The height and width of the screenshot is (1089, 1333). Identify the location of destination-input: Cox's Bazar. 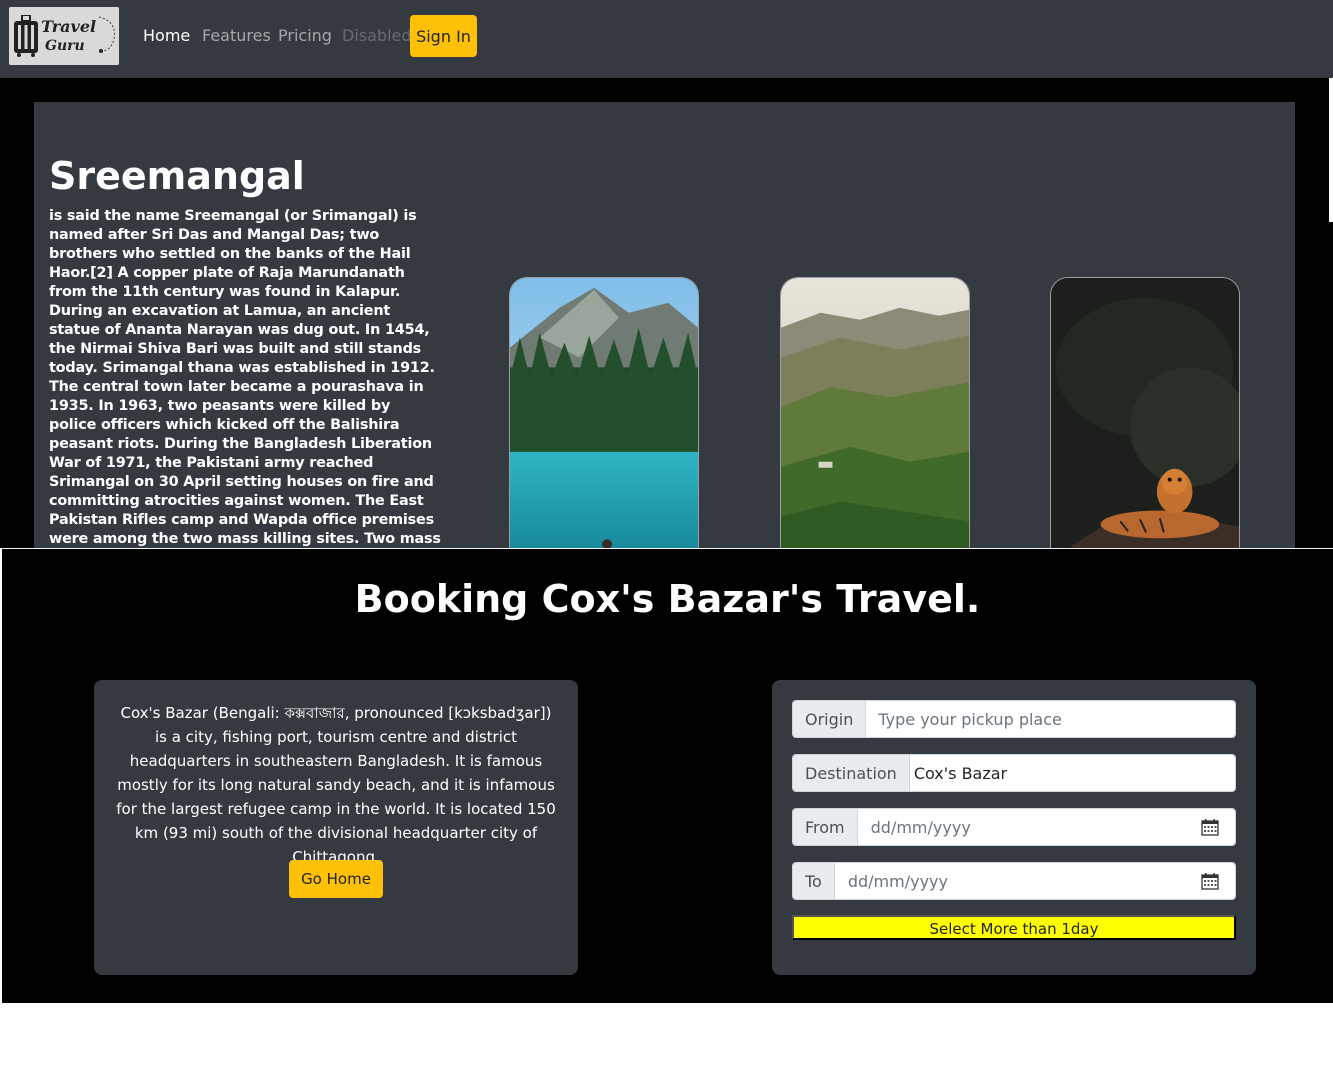
(1072, 773).